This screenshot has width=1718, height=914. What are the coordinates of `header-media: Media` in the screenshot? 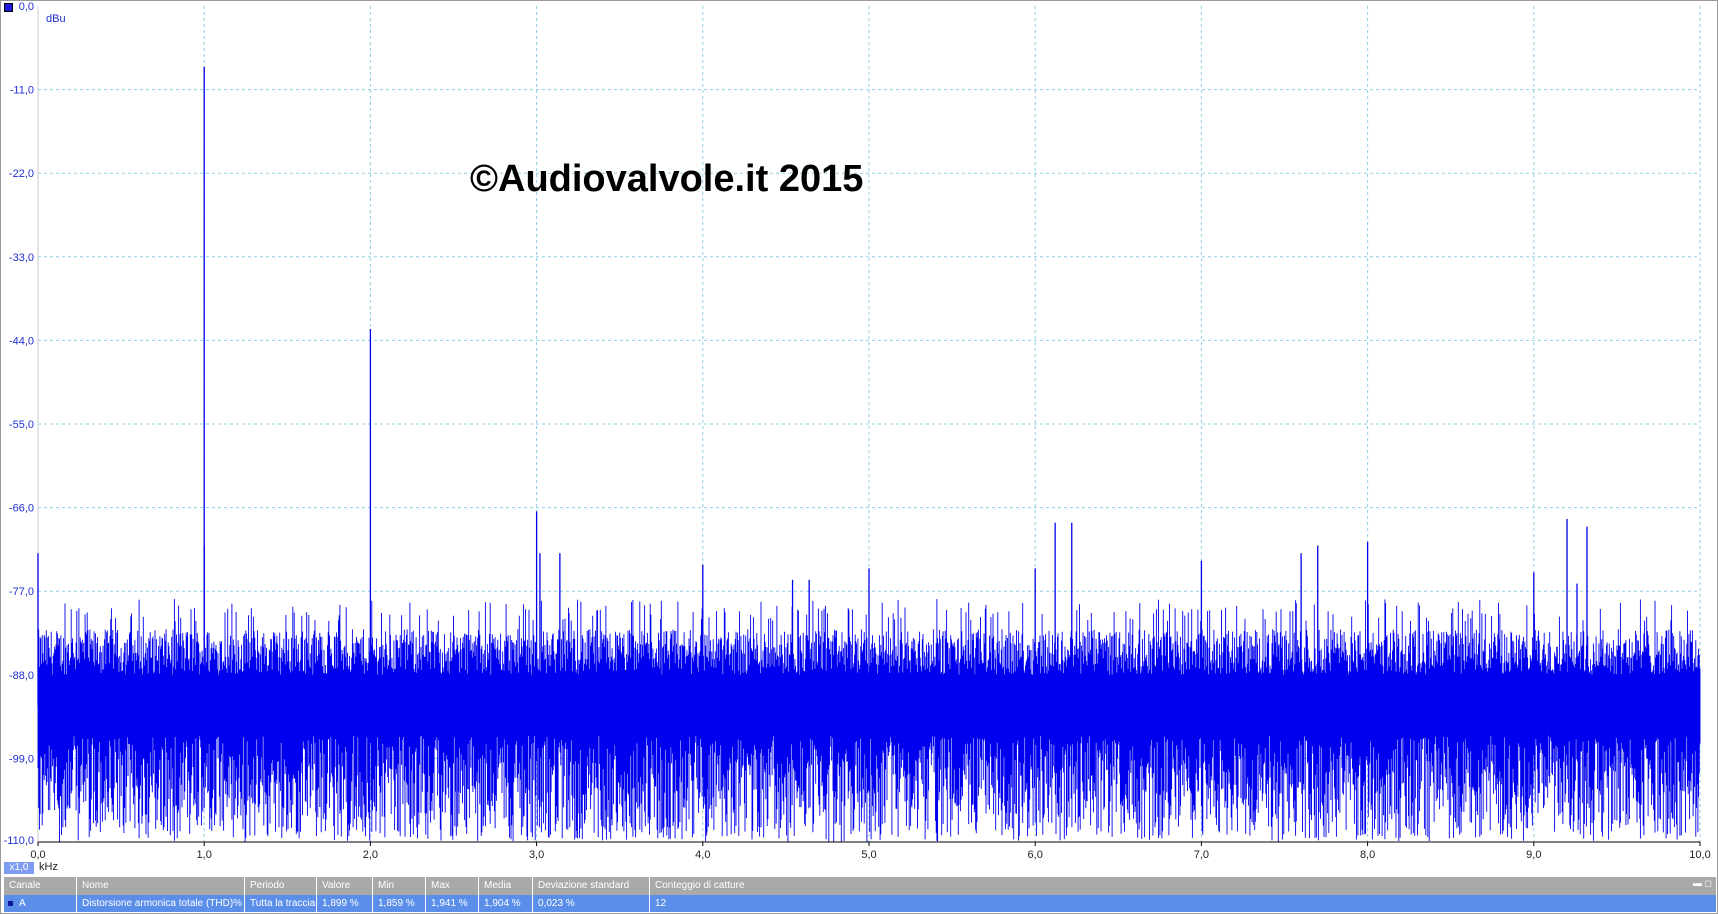 It's located at (505, 886).